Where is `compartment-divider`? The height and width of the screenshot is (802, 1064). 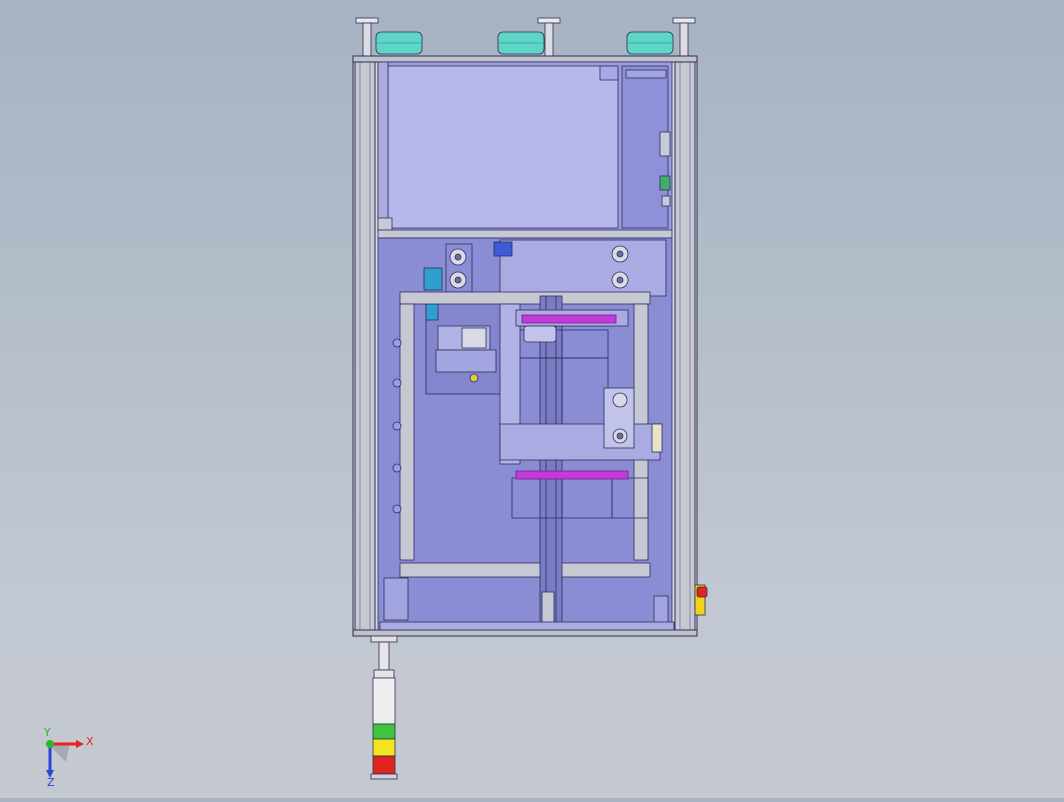
compartment-divider is located at coordinates (525, 234).